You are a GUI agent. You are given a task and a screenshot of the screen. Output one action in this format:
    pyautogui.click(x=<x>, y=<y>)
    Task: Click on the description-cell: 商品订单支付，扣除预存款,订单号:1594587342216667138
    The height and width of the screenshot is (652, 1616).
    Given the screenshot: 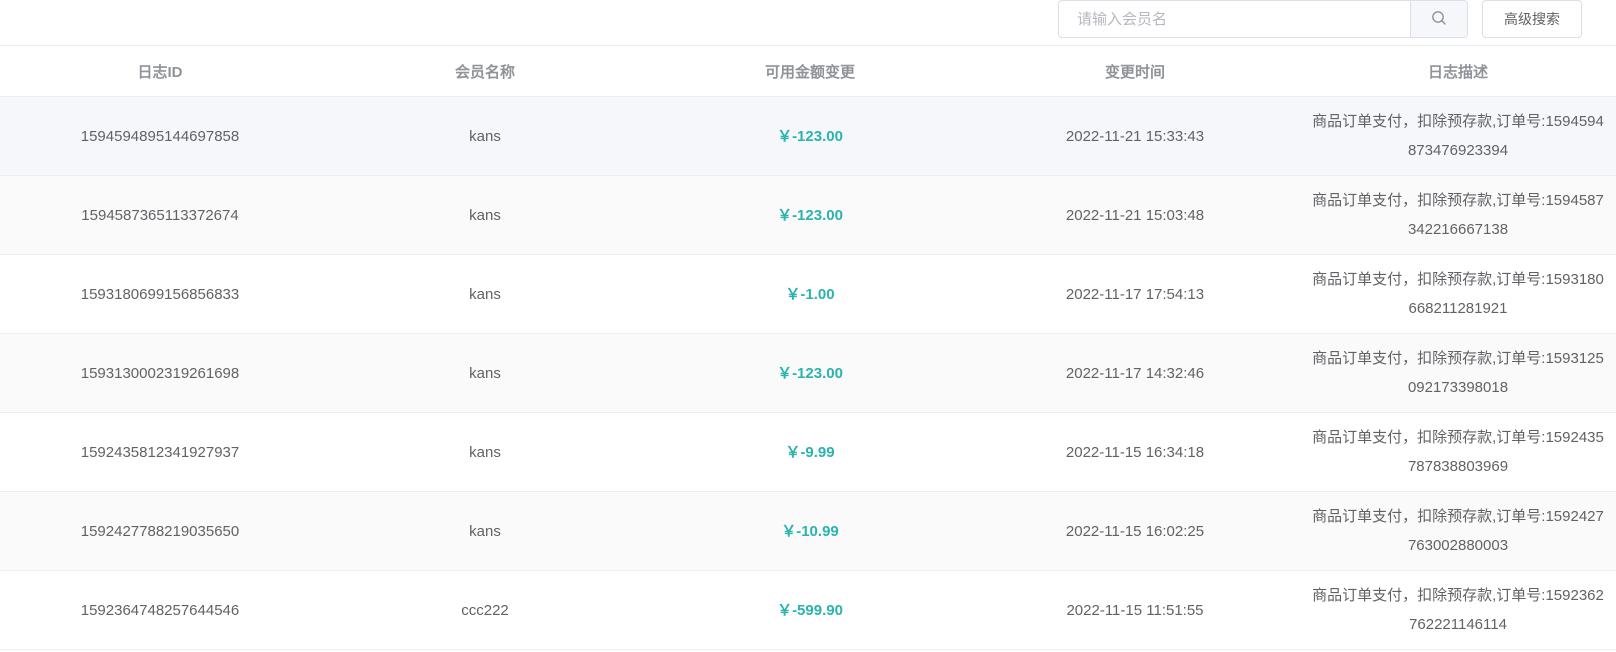 What is the action you would take?
    pyautogui.click(x=1458, y=215)
    